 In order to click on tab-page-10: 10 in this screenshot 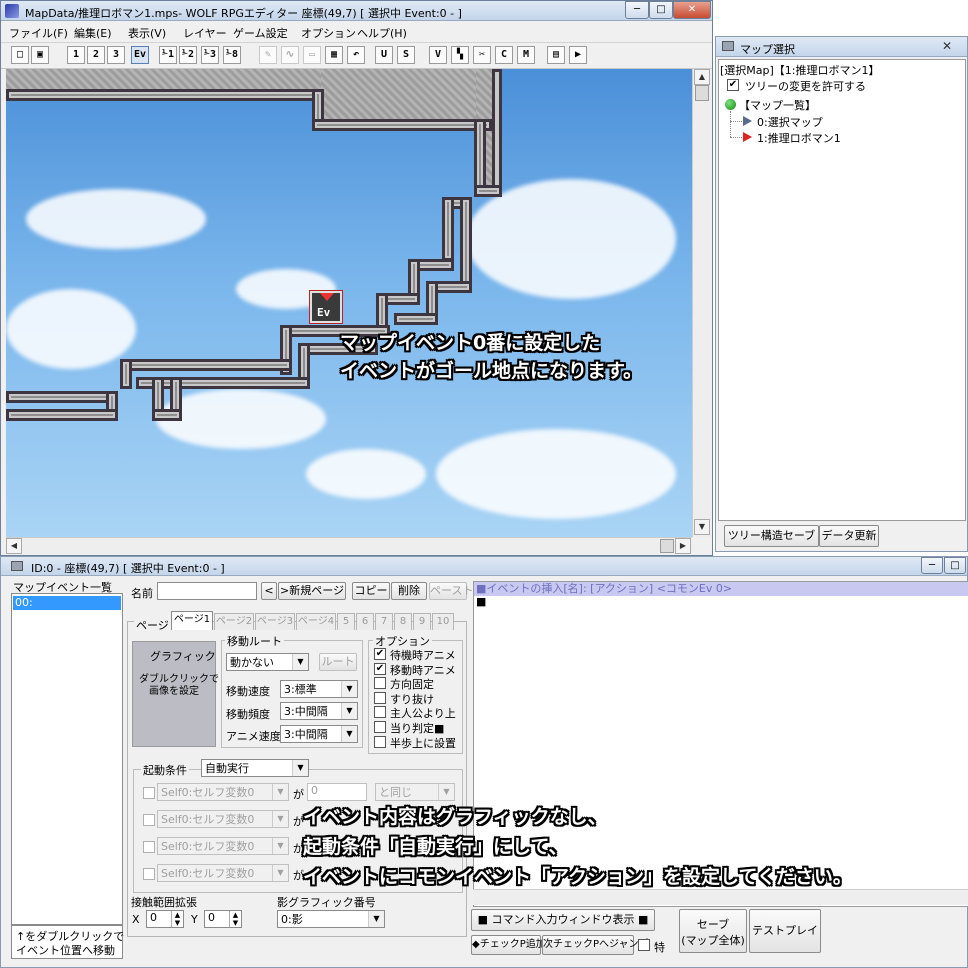, I will do `click(443, 621)`.